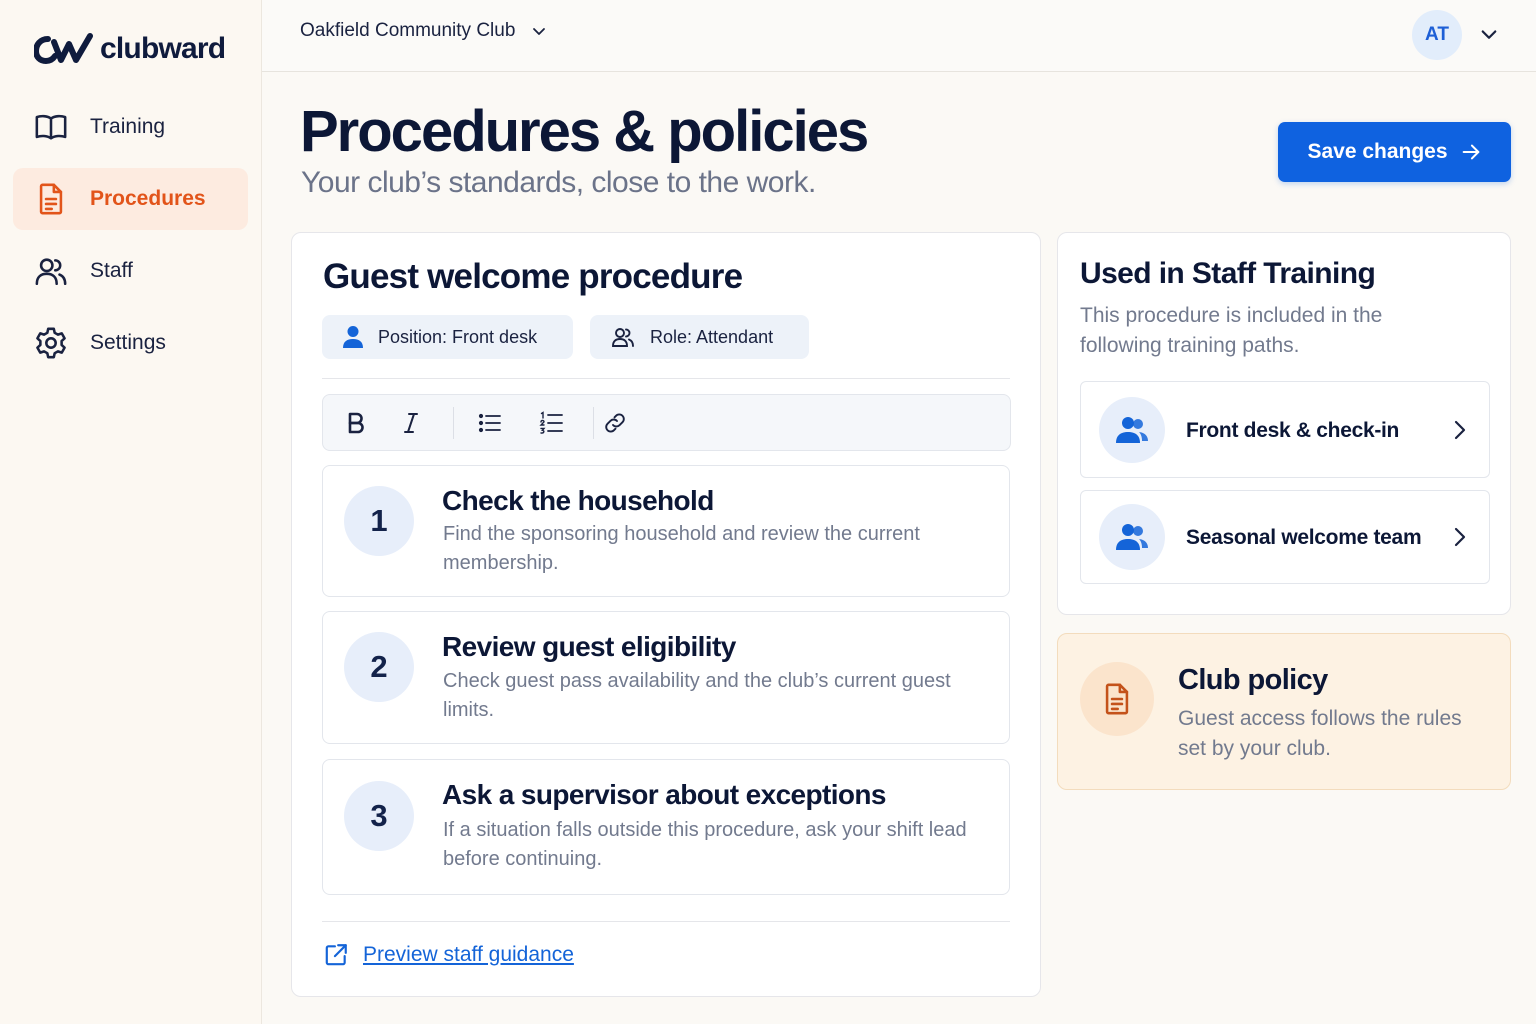 This screenshot has height=1024, width=1536. What do you see at coordinates (353, 337) in the screenshot?
I see `person-icon` at bounding box center [353, 337].